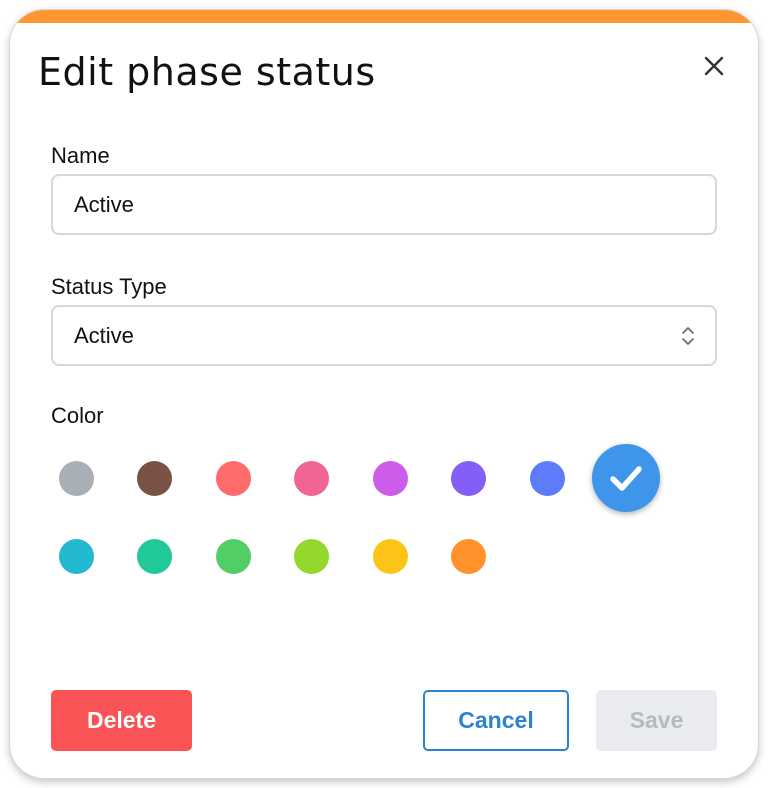  I want to click on name-input-value: Active, so click(104, 204).